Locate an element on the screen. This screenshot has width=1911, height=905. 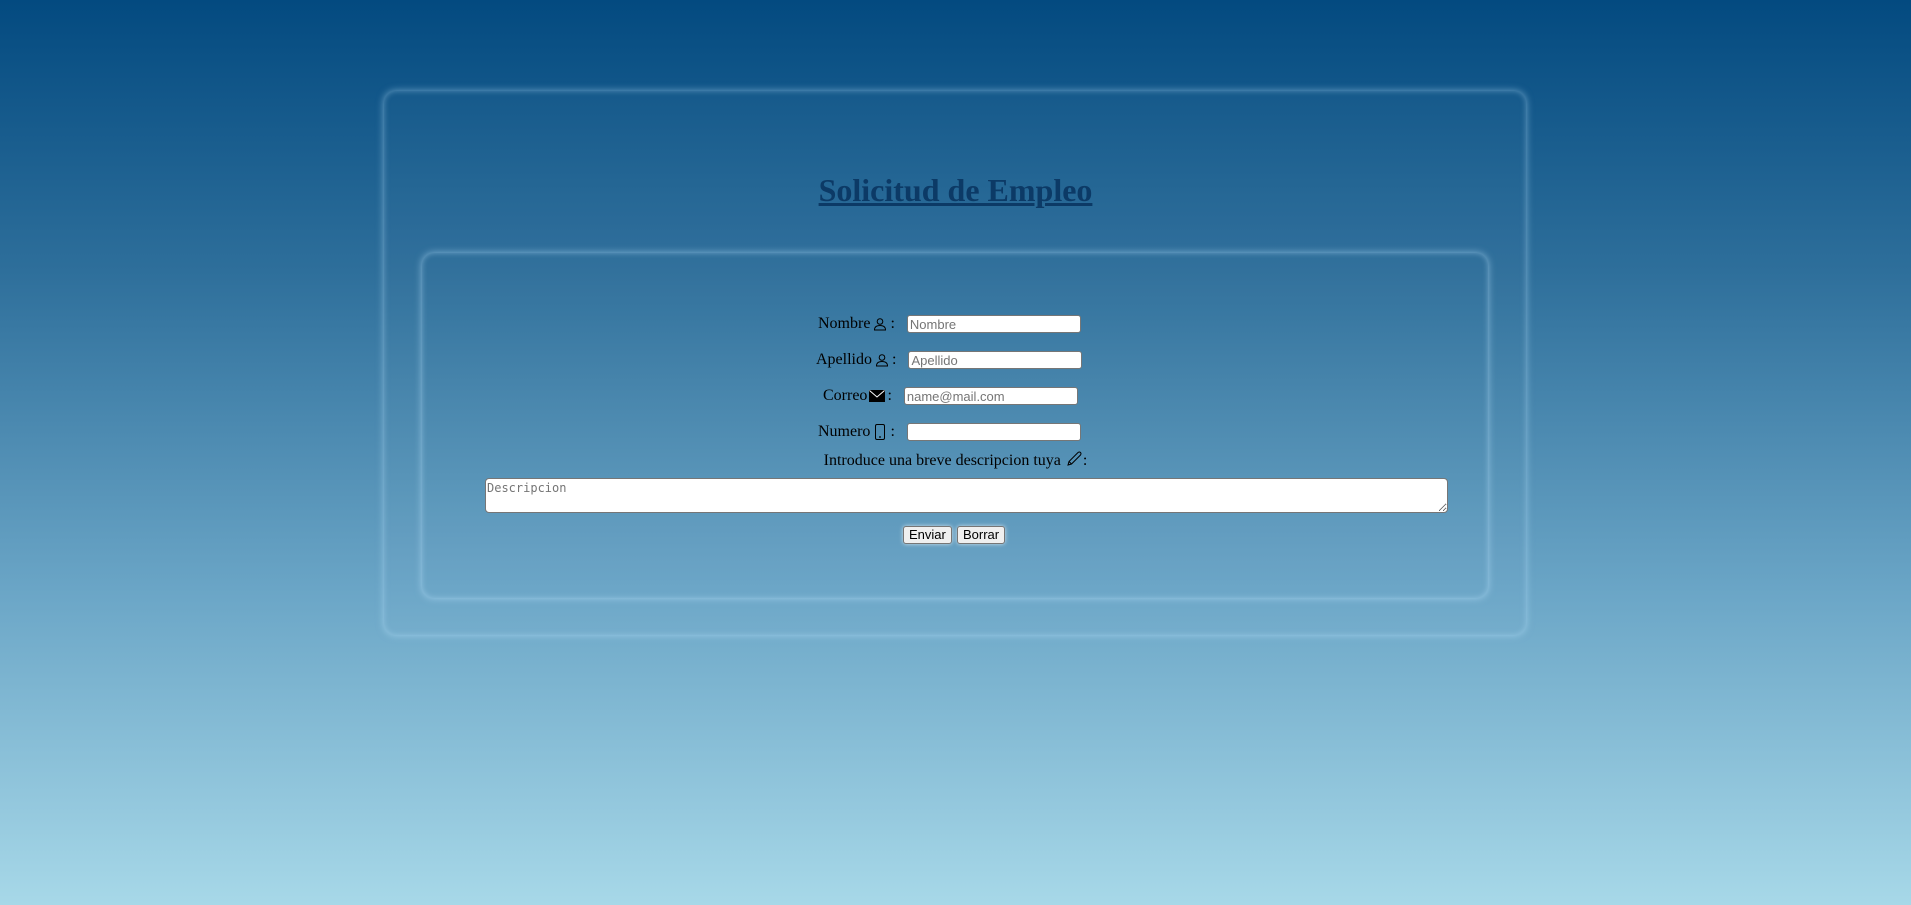
description-colon: : is located at coordinates (1085, 460).